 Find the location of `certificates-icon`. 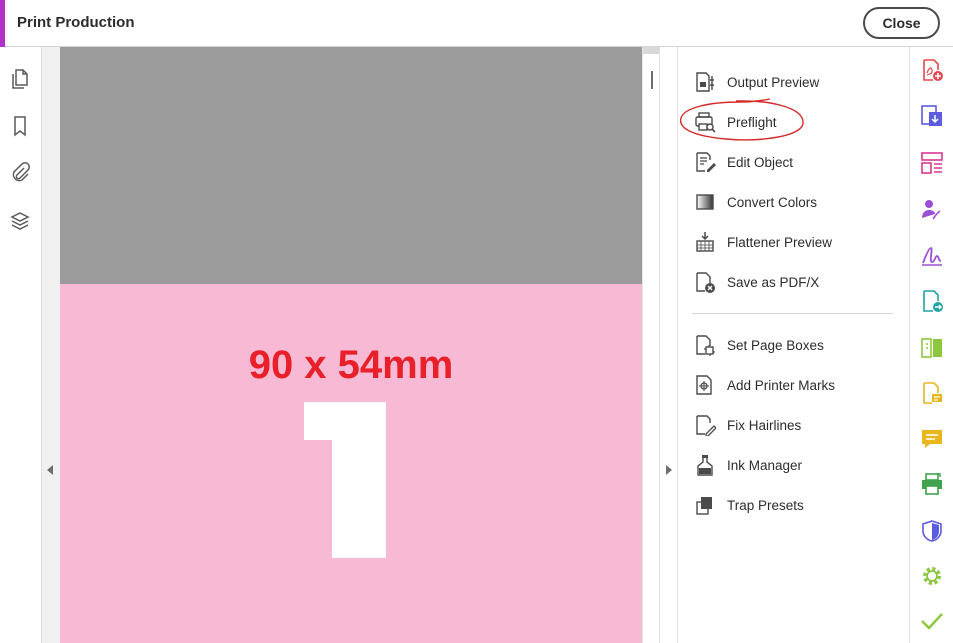

certificates-icon is located at coordinates (932, 621).